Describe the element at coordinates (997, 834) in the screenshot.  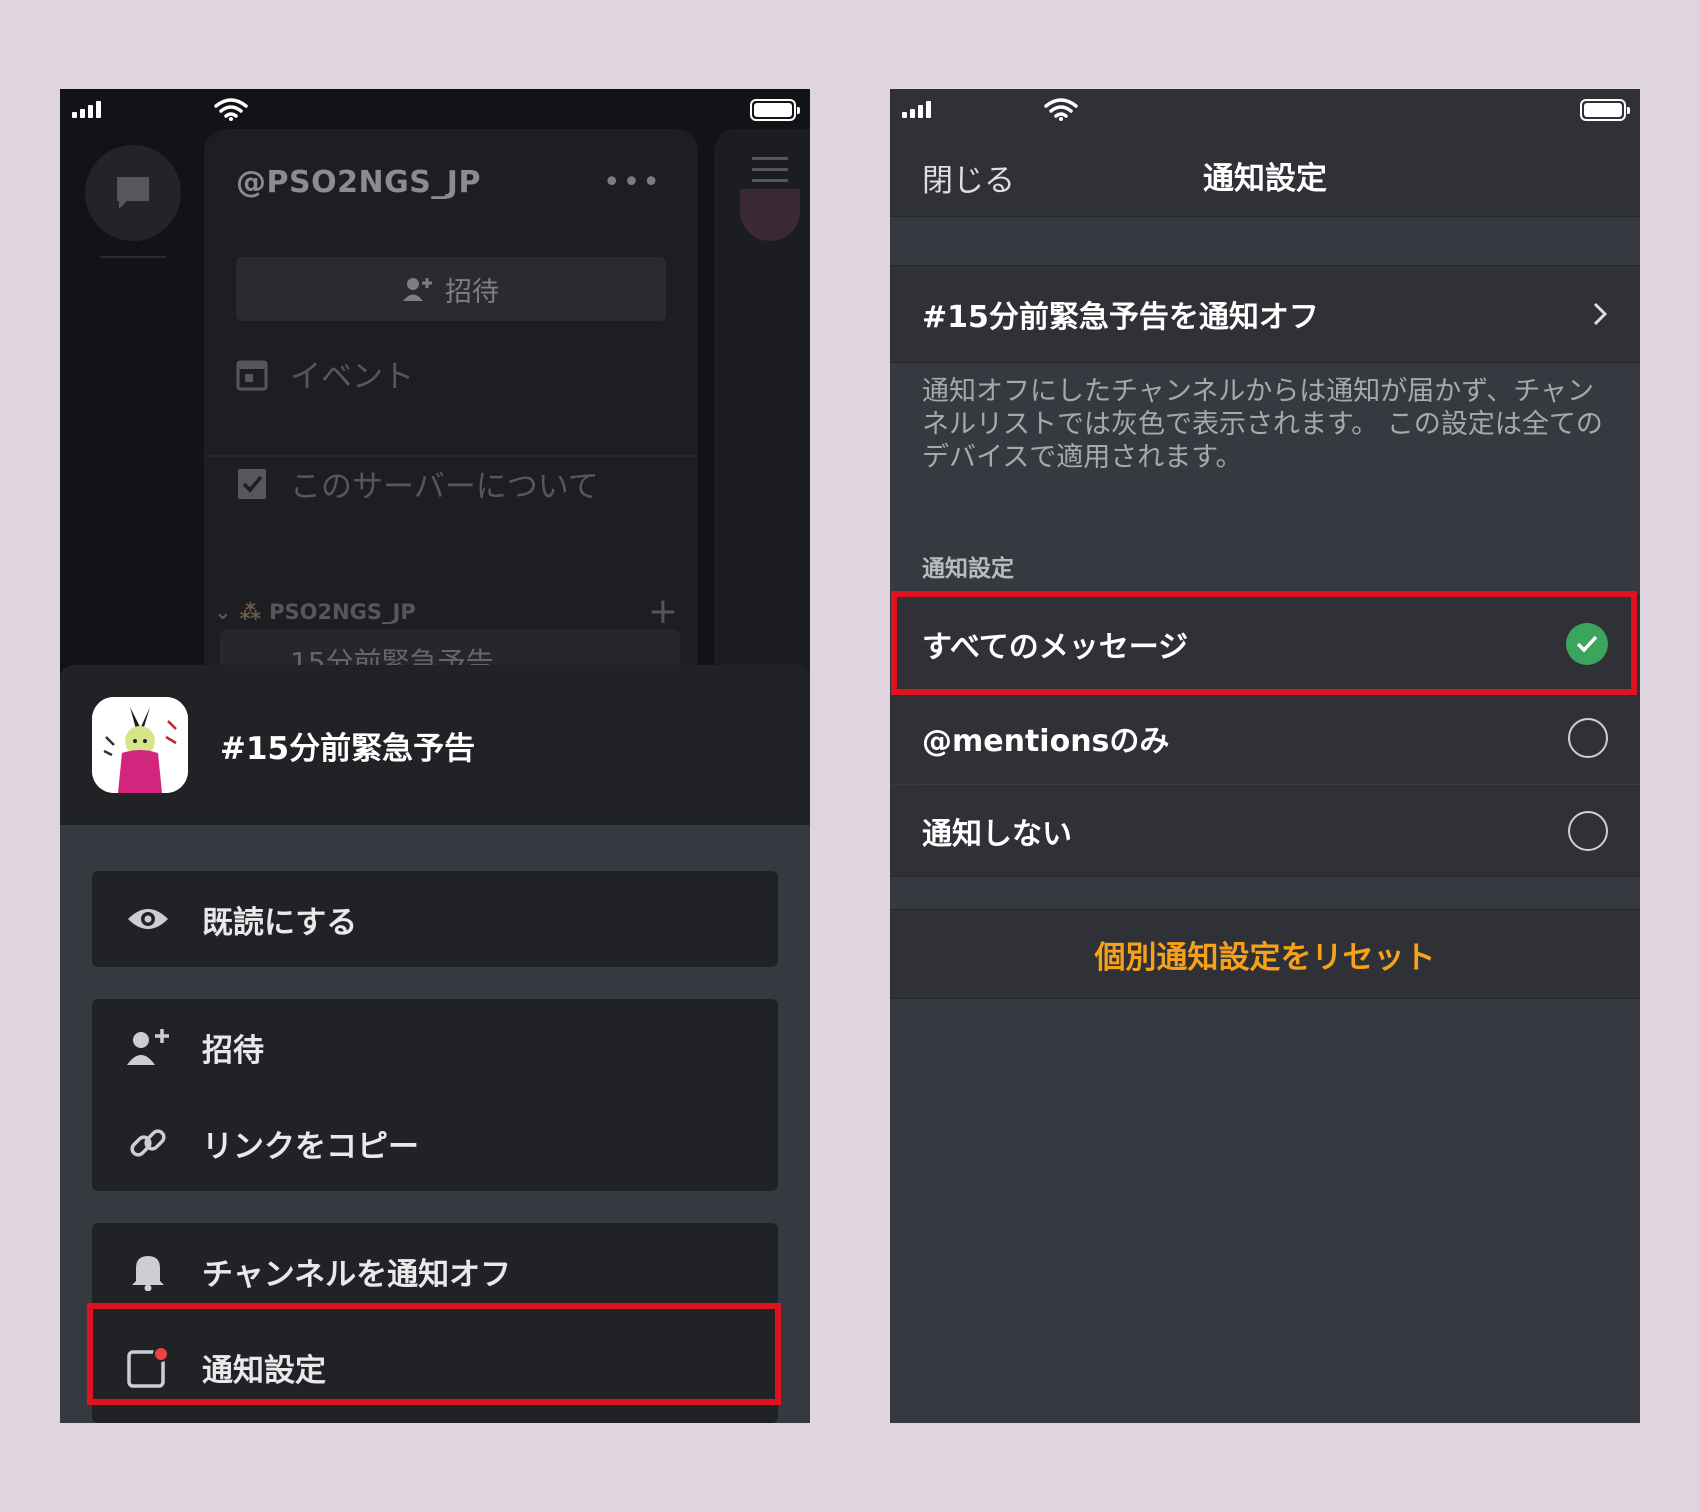
I see `option-label: 通知しない` at that location.